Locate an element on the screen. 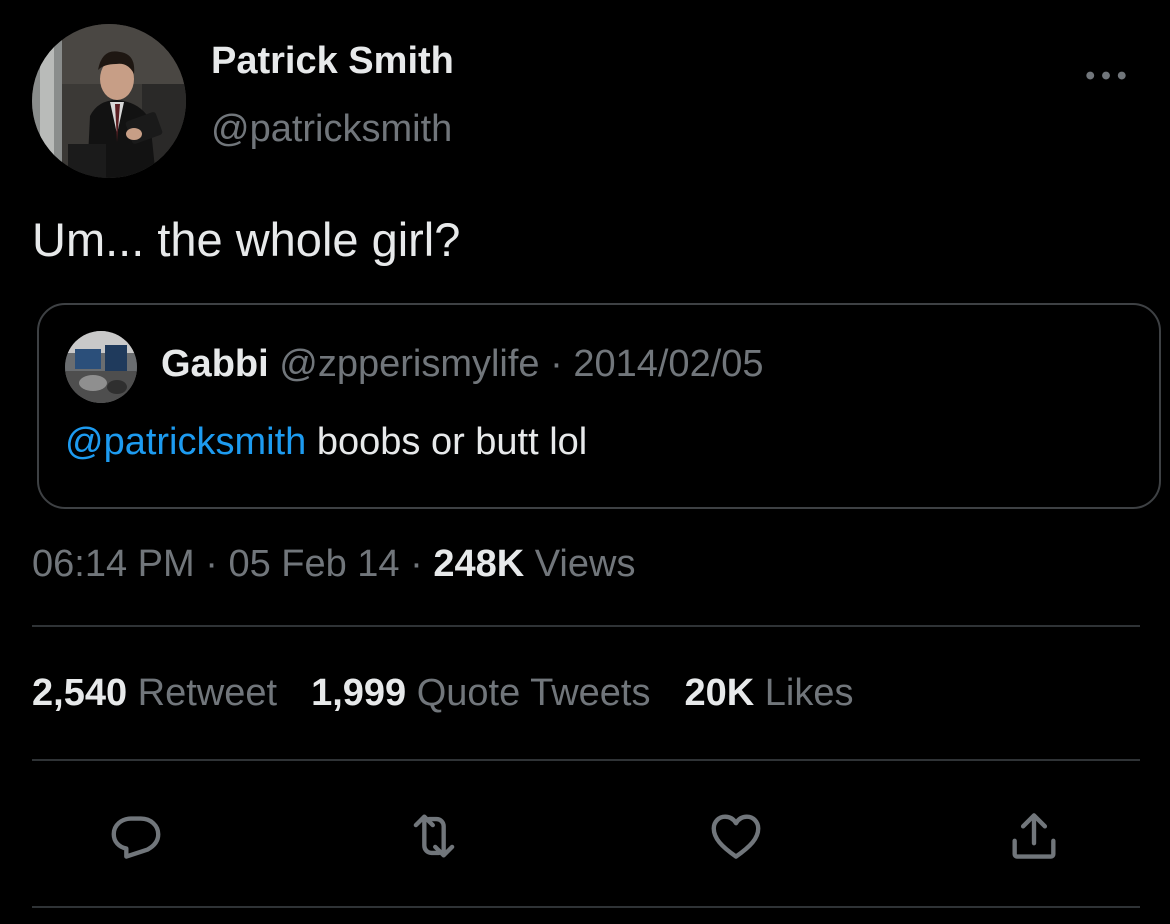 This screenshot has height=924, width=1170. quoted-tweet-header: Gabbi @zpperismylife · 2014/02/05 is located at coordinates (462, 364).